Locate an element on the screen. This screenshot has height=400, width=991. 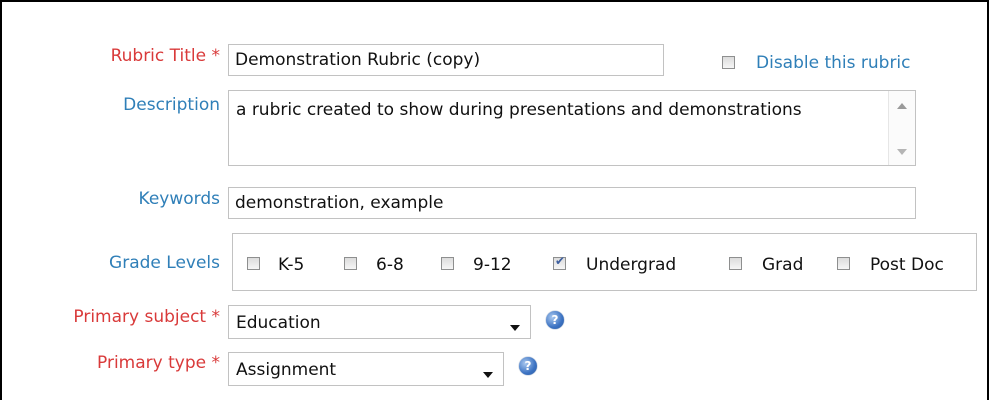
grade-label-k5: K-5 is located at coordinates (291, 265).